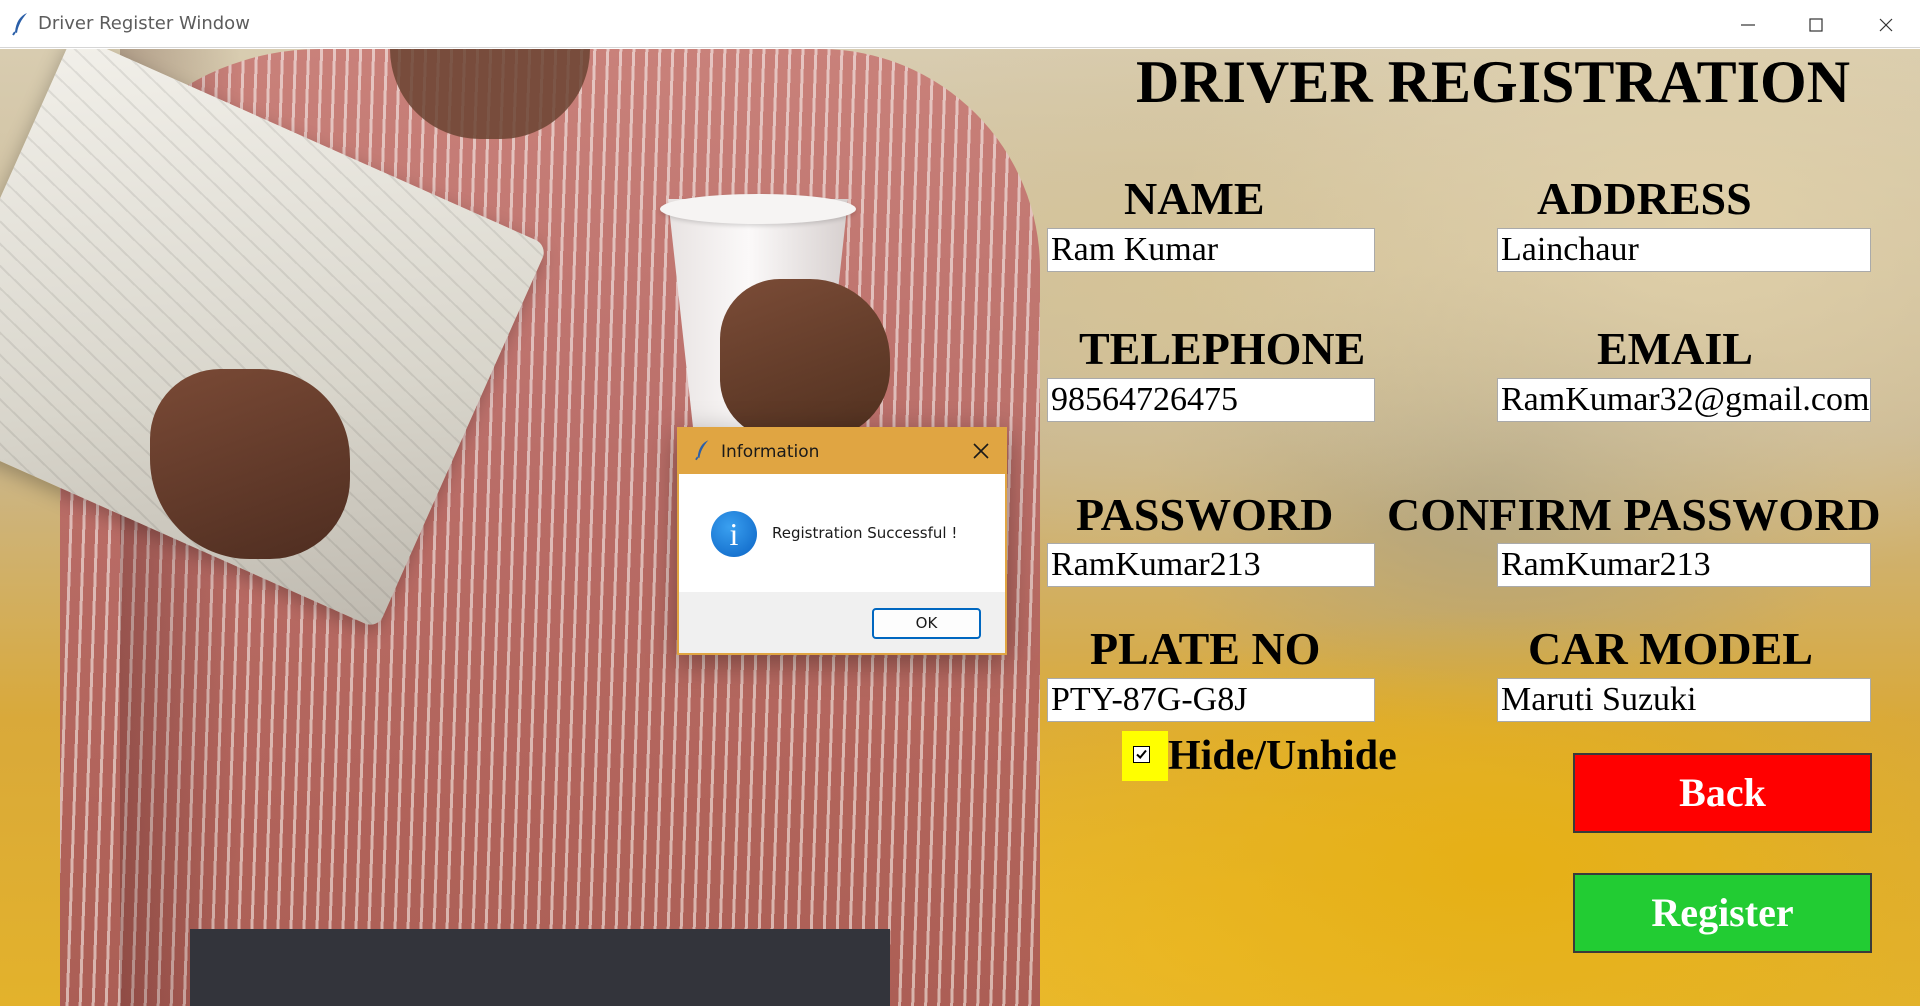  I want to click on info-icon: i, so click(734, 534).